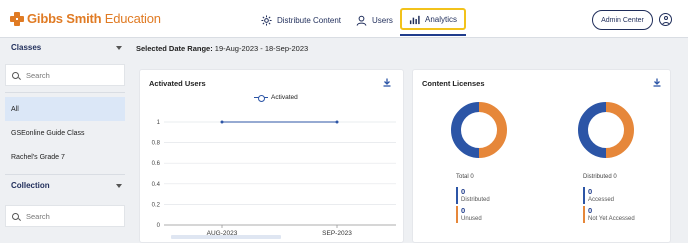  What do you see at coordinates (156, 144) in the screenshot?
I see `y-tick-label: 0.8` at bounding box center [156, 144].